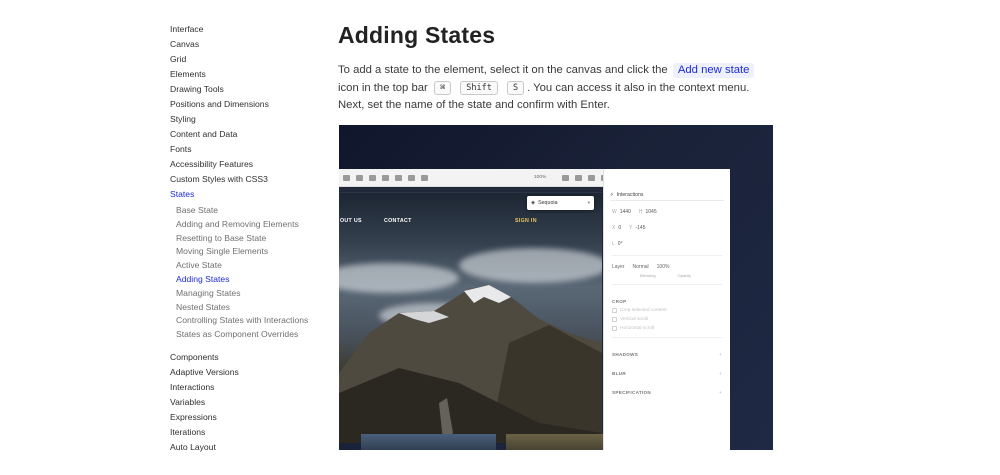  What do you see at coordinates (592, 177) in the screenshot?
I see `toolbar-play-icon` at bounding box center [592, 177].